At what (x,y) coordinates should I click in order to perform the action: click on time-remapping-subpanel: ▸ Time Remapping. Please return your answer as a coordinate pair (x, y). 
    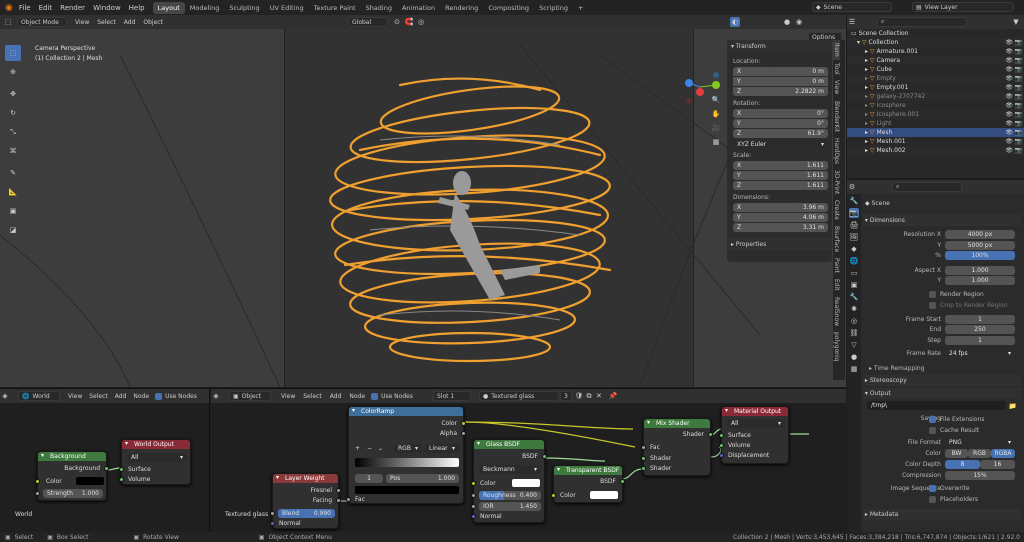
    Looking at the image, I should click on (897, 368).